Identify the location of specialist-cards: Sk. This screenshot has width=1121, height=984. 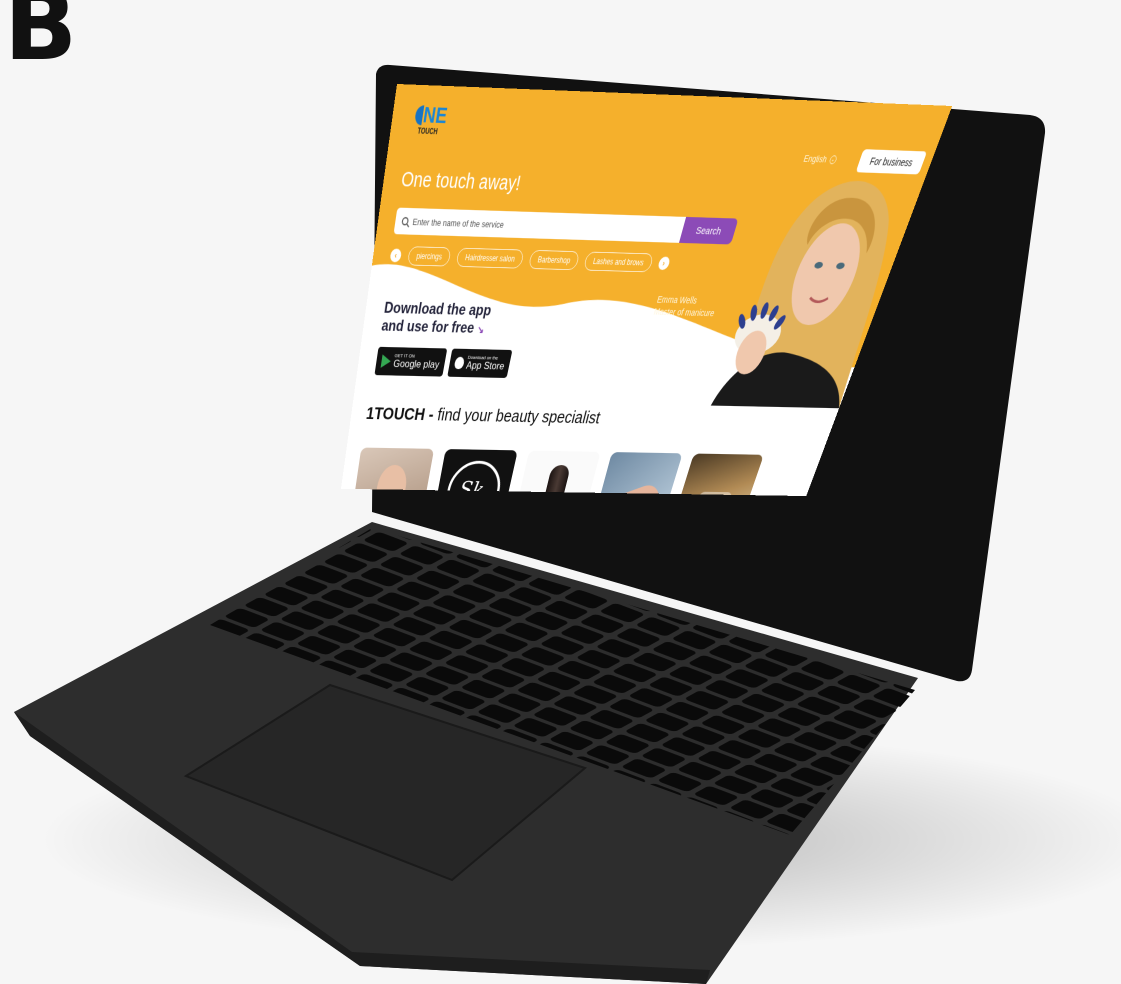
(557, 472).